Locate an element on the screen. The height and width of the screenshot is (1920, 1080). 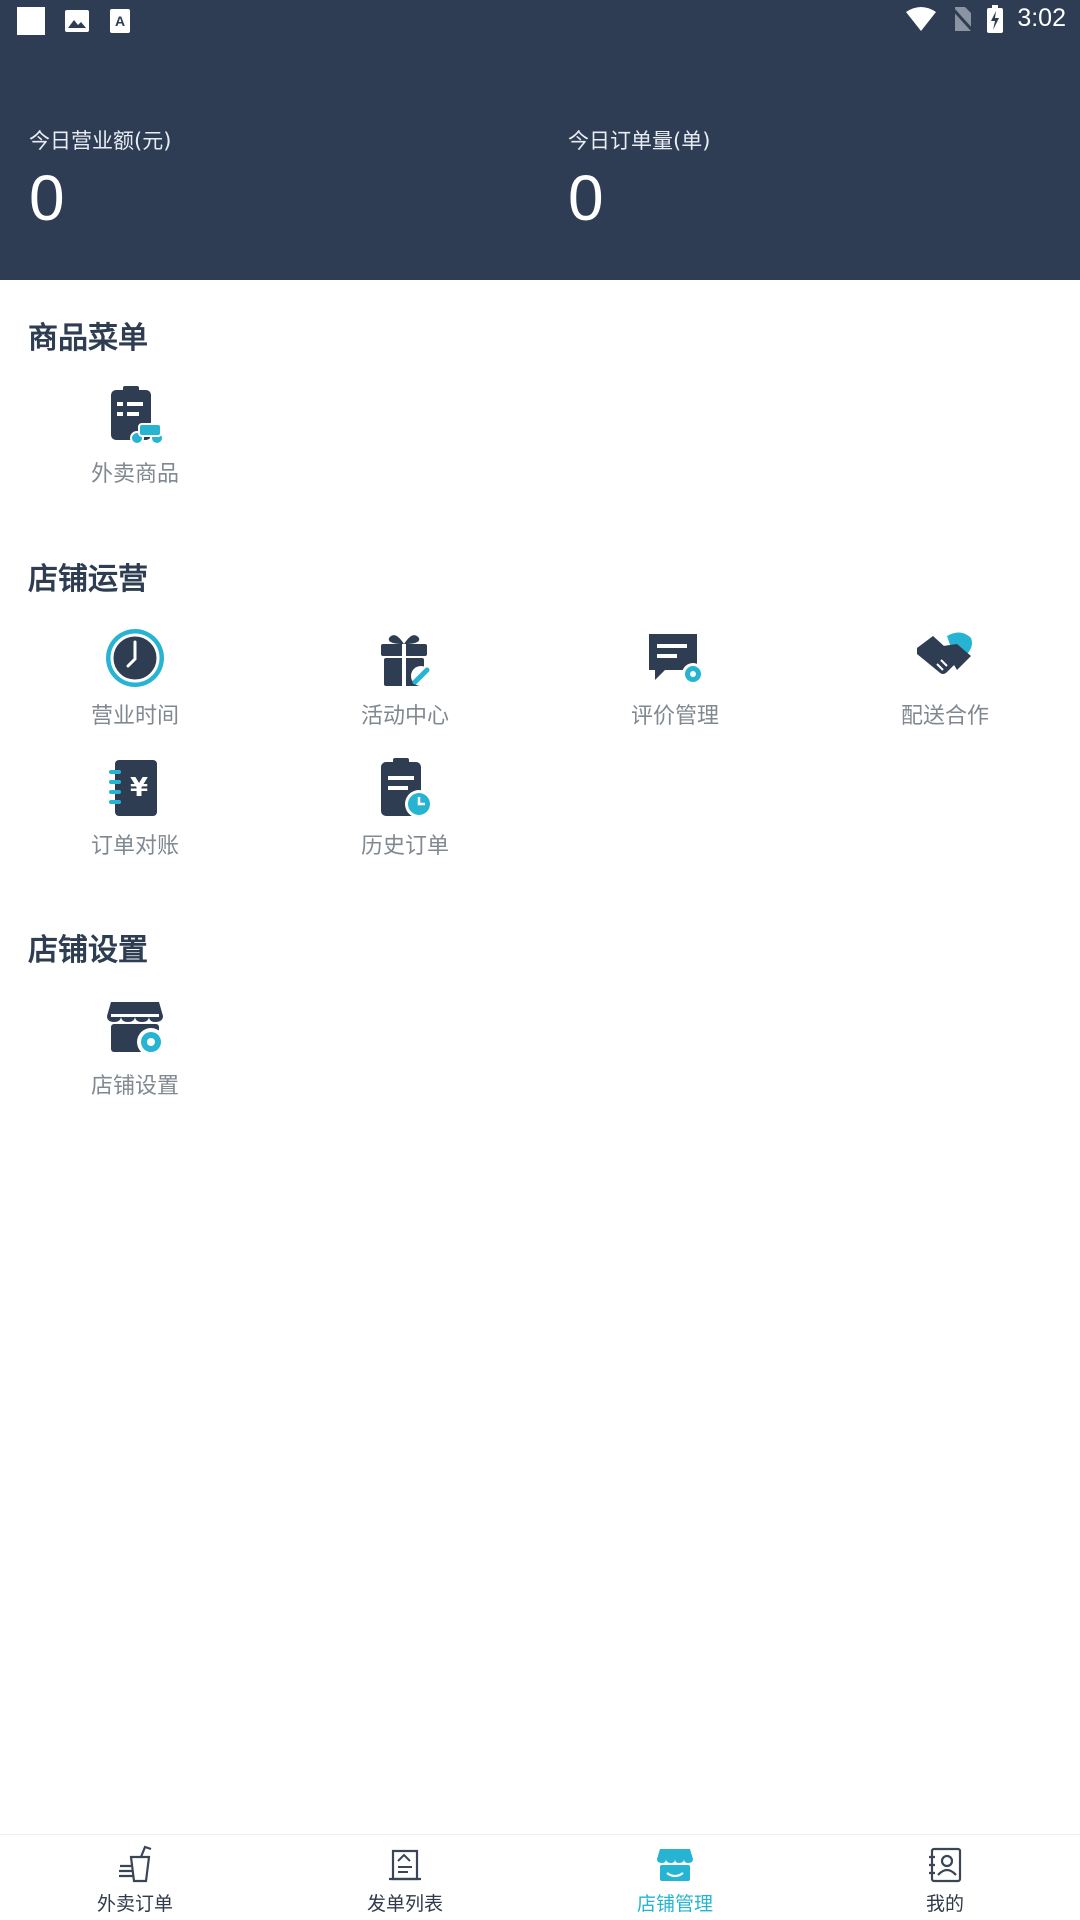
nav-store-management: 店铺管理 is located at coordinates (675, 1877).